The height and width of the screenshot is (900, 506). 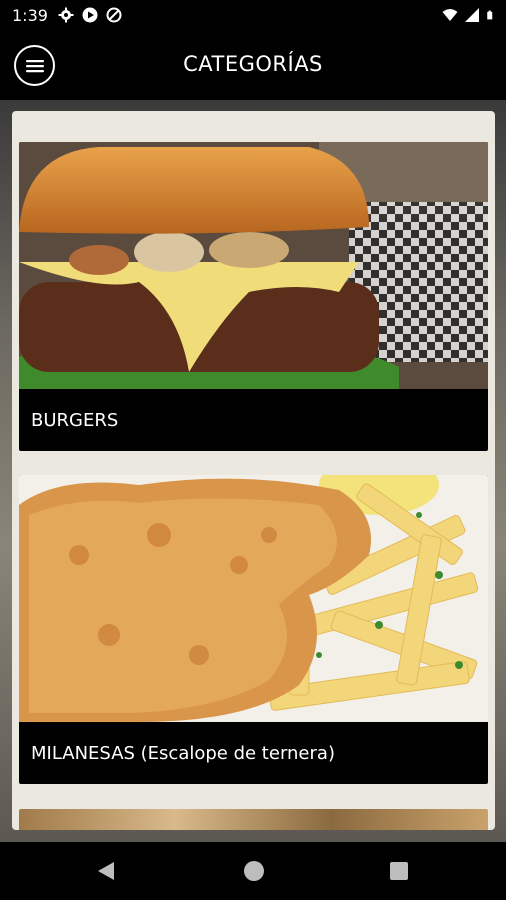 I want to click on category-label: MILANESAS (Escalope de ternera), so click(x=183, y=753).